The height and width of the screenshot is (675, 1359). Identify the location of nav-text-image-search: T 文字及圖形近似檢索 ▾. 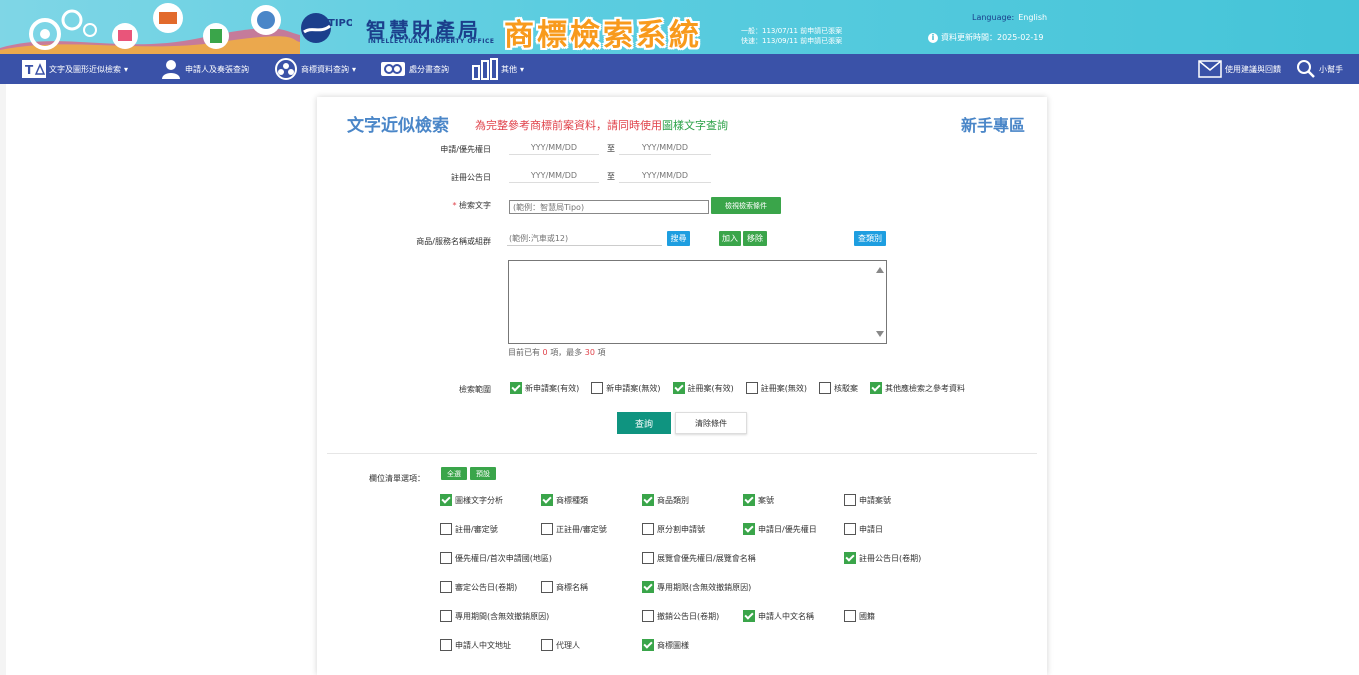
(75, 69).